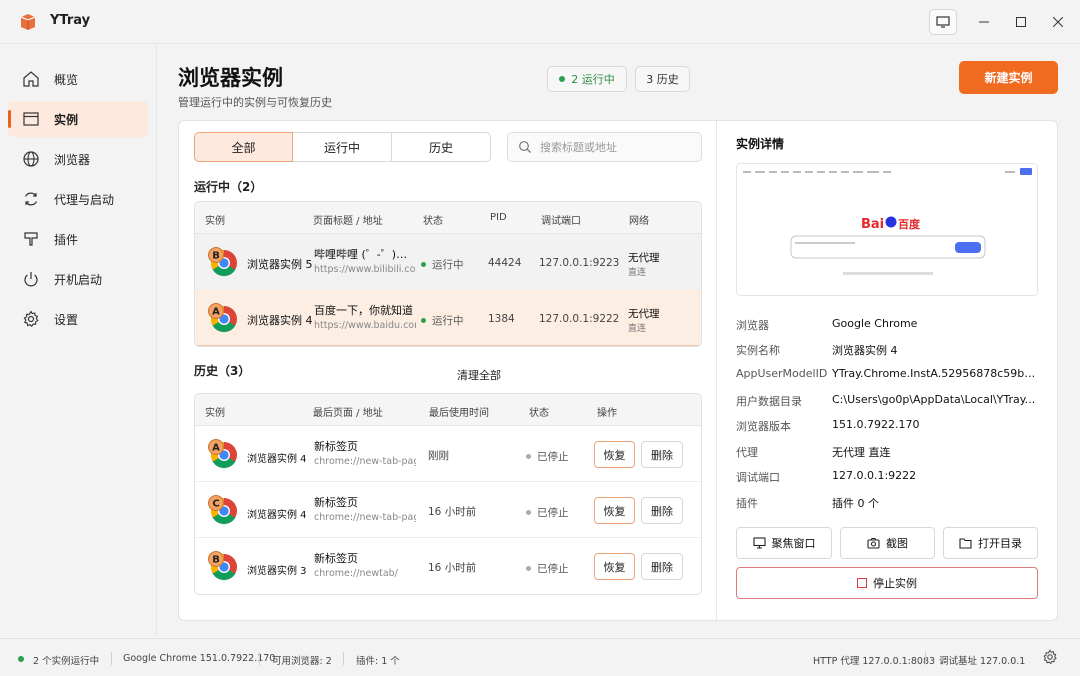 The width and height of the screenshot is (1080, 676). I want to click on search-box, so click(604, 147).